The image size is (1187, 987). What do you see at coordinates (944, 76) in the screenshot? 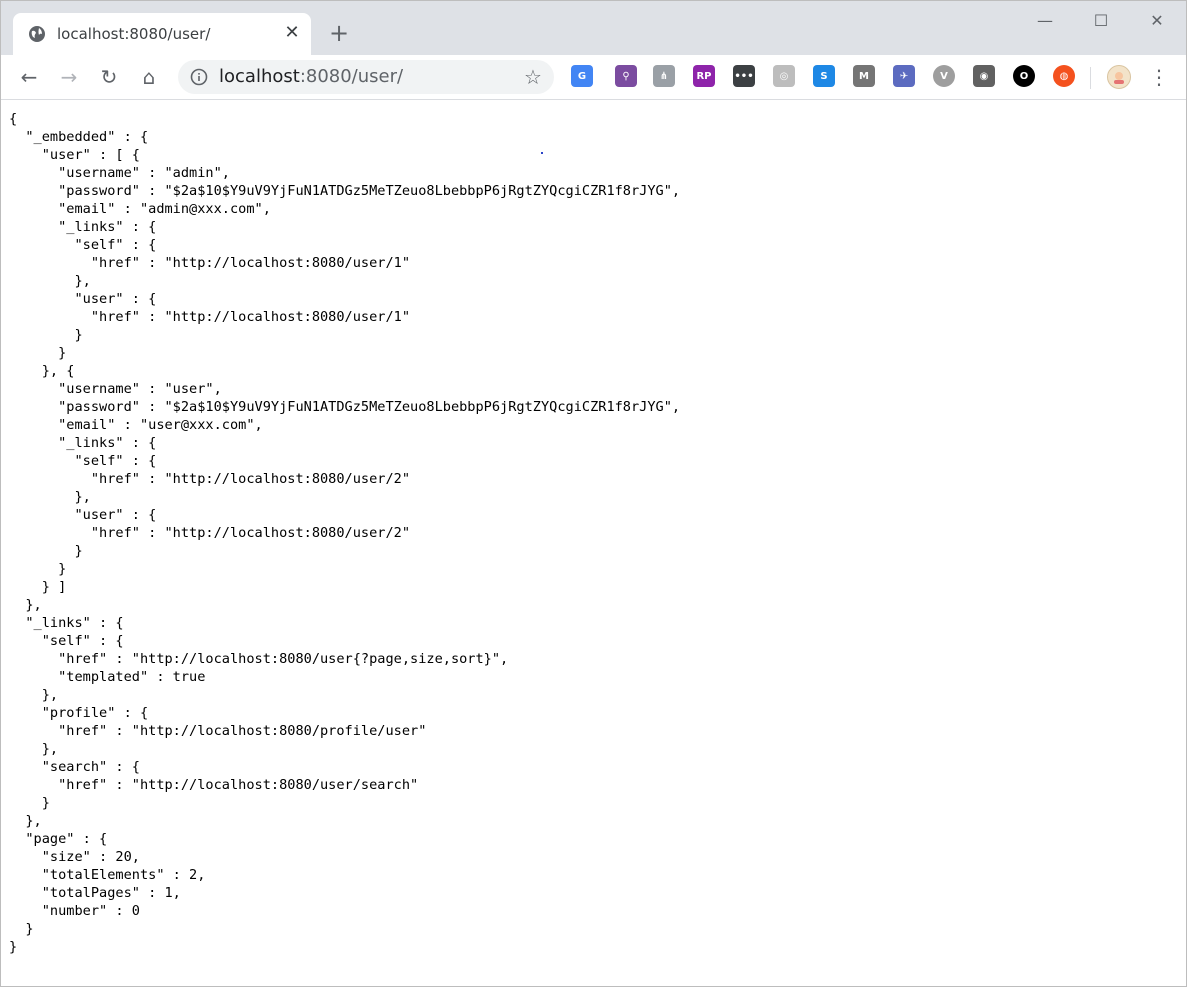
I see `vue-devtools-extension-icon: V` at bounding box center [944, 76].